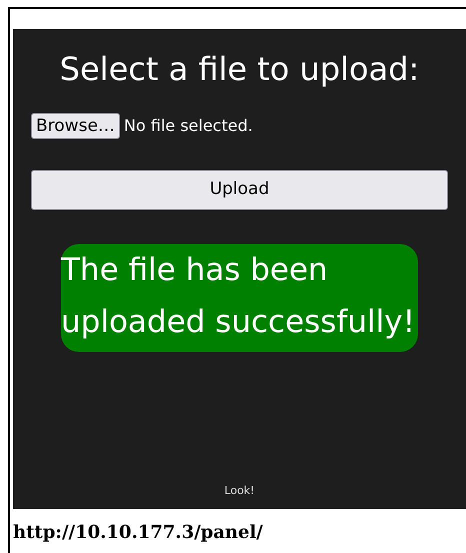 The height and width of the screenshot is (553, 466). What do you see at coordinates (138, 533) in the screenshot?
I see `page-url: http://10.10.177.3/panel/` at bounding box center [138, 533].